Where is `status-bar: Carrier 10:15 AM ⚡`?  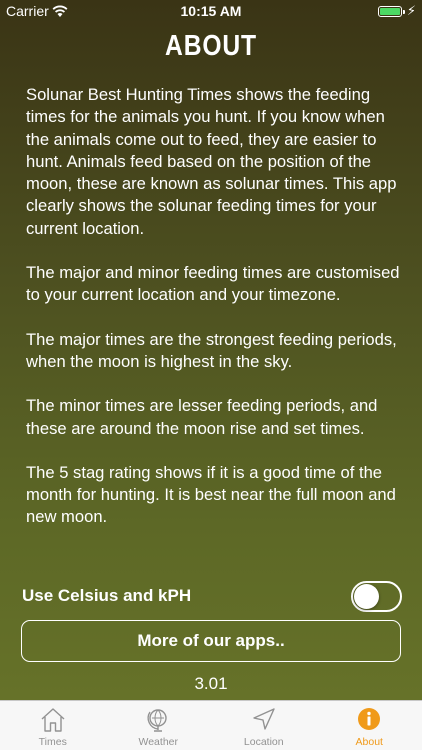 status-bar: Carrier 10:15 AM ⚡ is located at coordinates (211, 11).